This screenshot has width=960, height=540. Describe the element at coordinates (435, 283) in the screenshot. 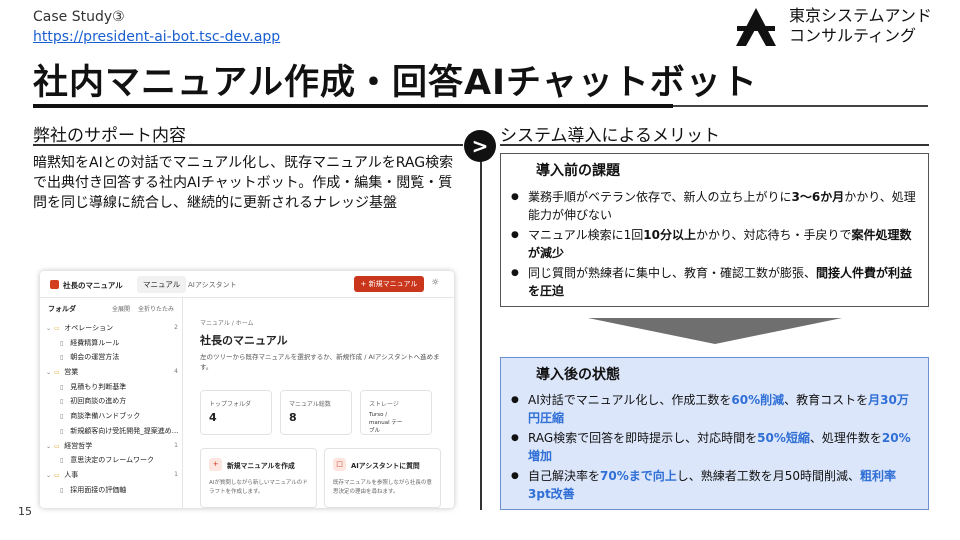

I see `settings-icon: ☼` at that location.